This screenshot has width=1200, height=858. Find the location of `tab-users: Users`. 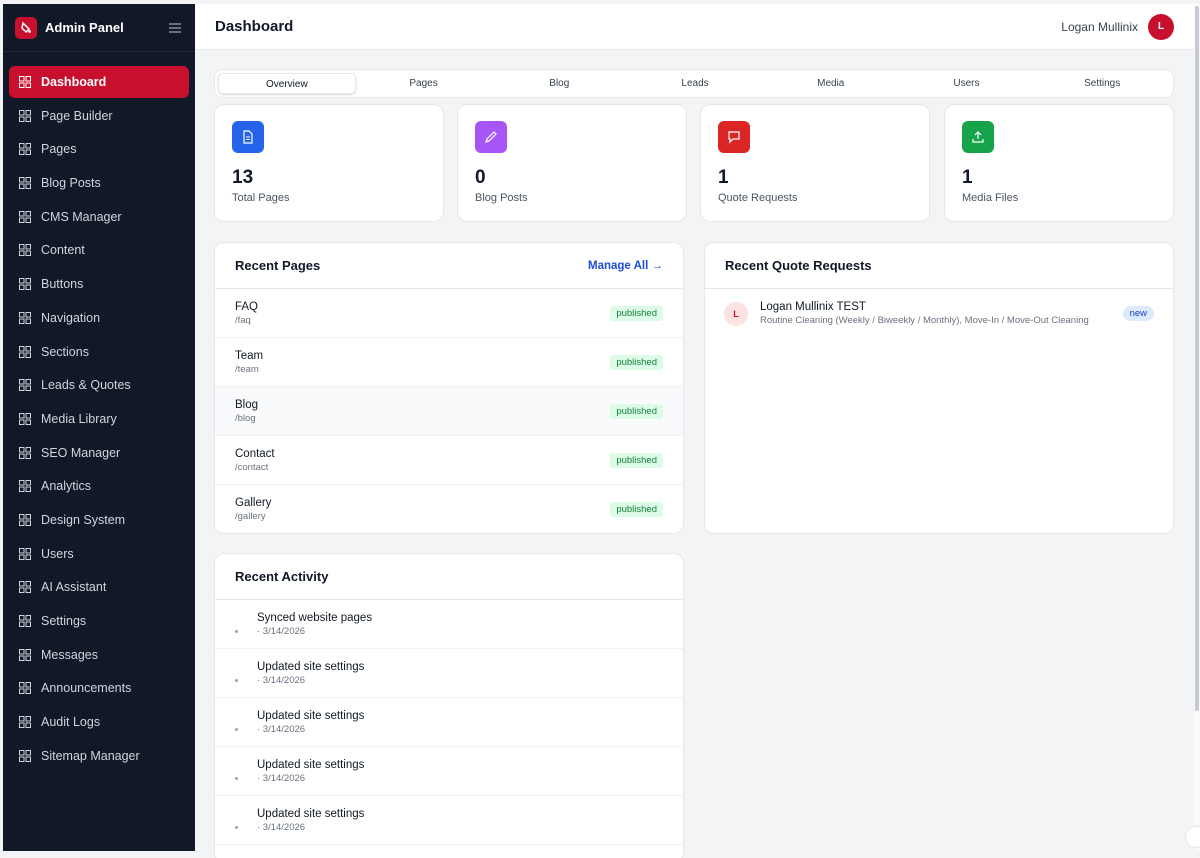

tab-users: Users is located at coordinates (967, 83).